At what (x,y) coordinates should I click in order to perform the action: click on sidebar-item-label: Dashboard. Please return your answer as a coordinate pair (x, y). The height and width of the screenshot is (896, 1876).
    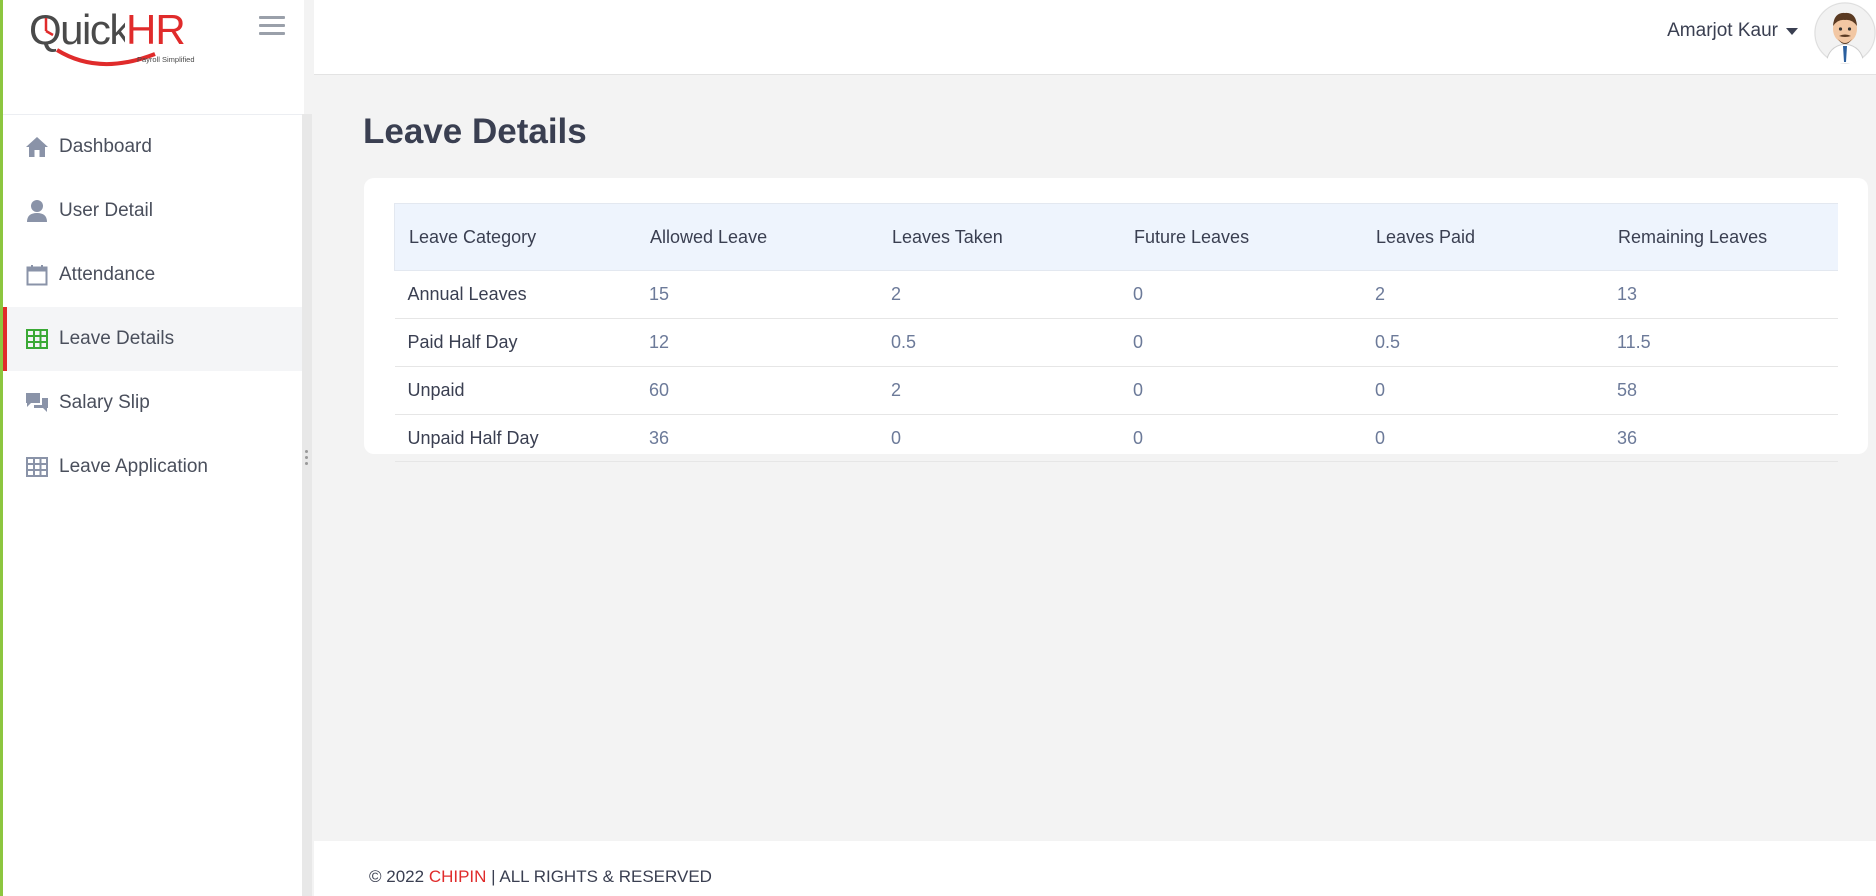
    Looking at the image, I should click on (105, 146).